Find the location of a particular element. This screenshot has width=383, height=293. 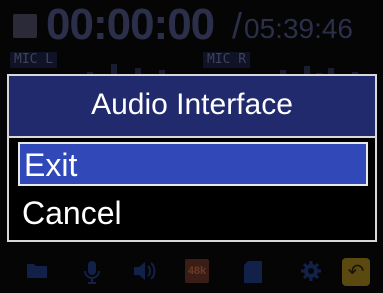

back-icon: ↶ is located at coordinates (356, 272).